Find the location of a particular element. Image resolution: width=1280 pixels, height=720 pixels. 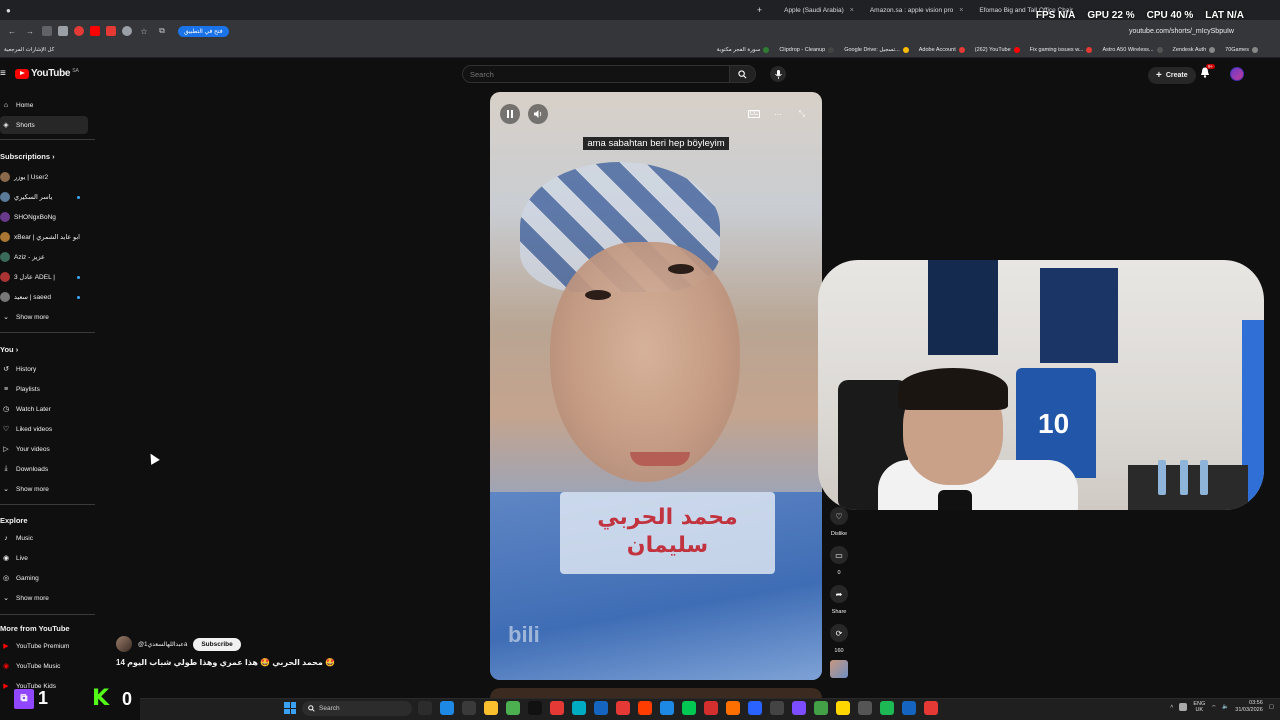

sidebar-item-home: ⌂ Home is located at coordinates (44, 105).